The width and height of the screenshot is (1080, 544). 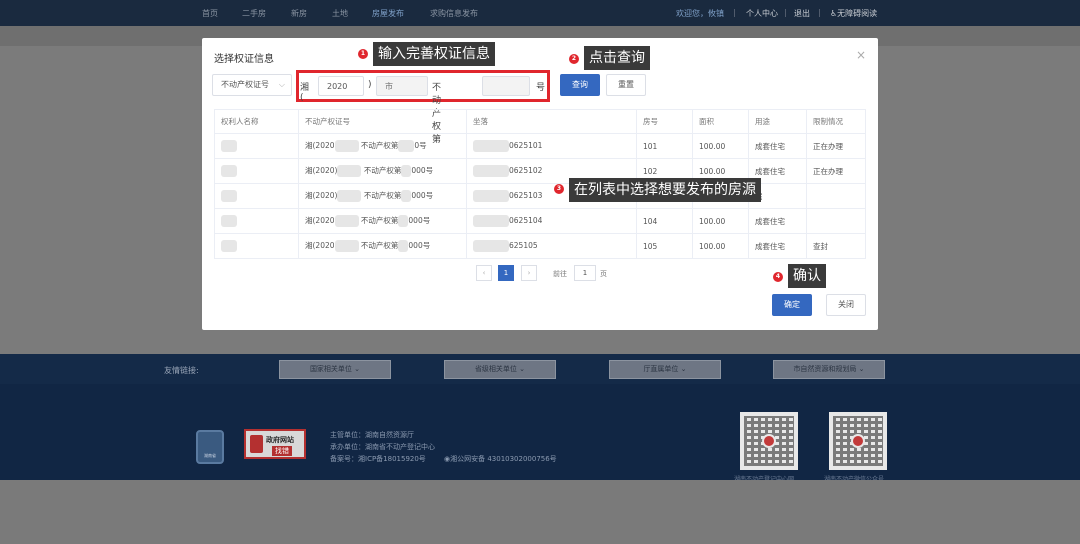 What do you see at coordinates (861, 55) in the screenshot?
I see `close-icon: ×` at bounding box center [861, 55].